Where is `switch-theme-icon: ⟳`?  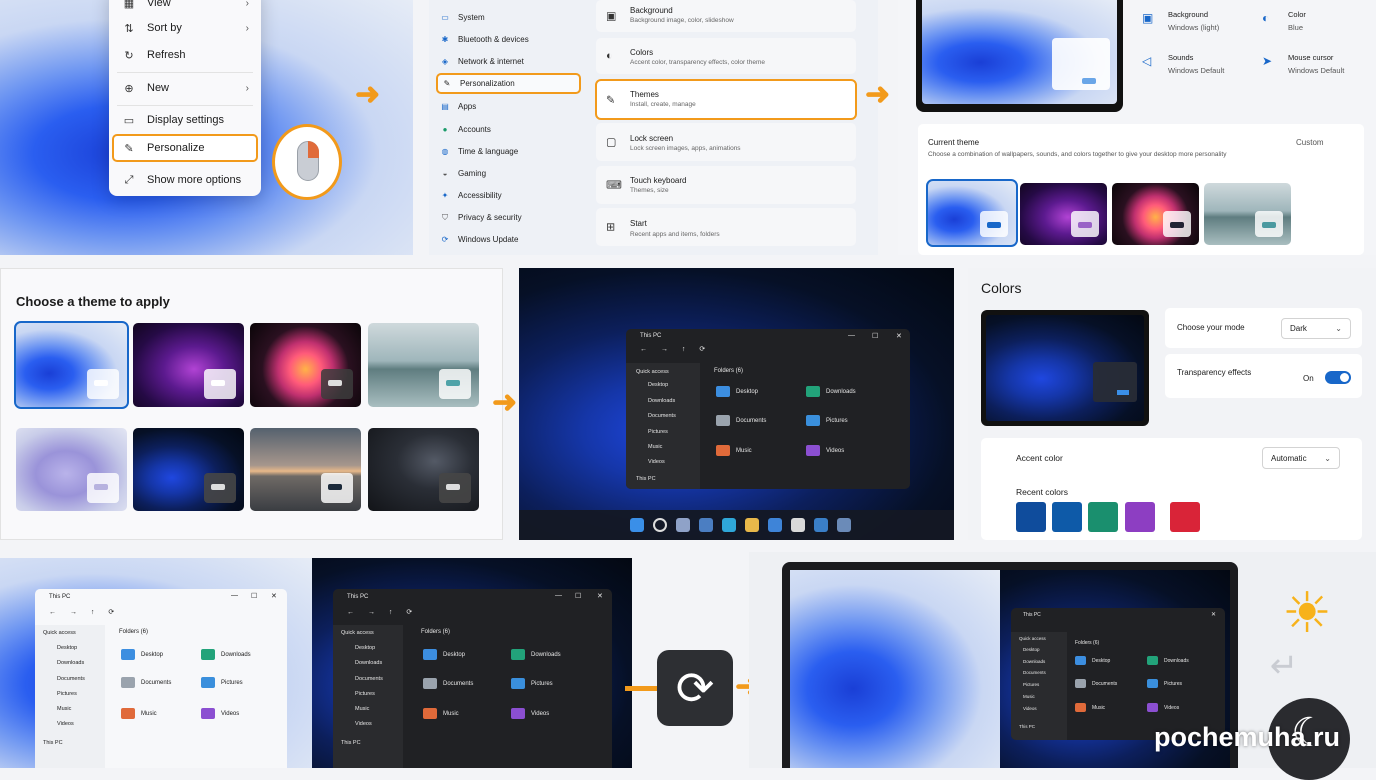
switch-theme-icon: ⟳ is located at coordinates (695, 688).